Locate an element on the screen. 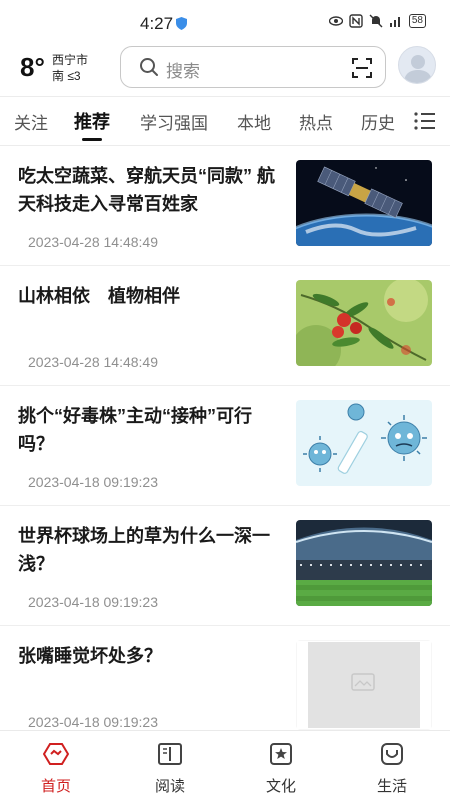 This screenshot has height=800, width=450. mute-icon is located at coordinates (376, 21).